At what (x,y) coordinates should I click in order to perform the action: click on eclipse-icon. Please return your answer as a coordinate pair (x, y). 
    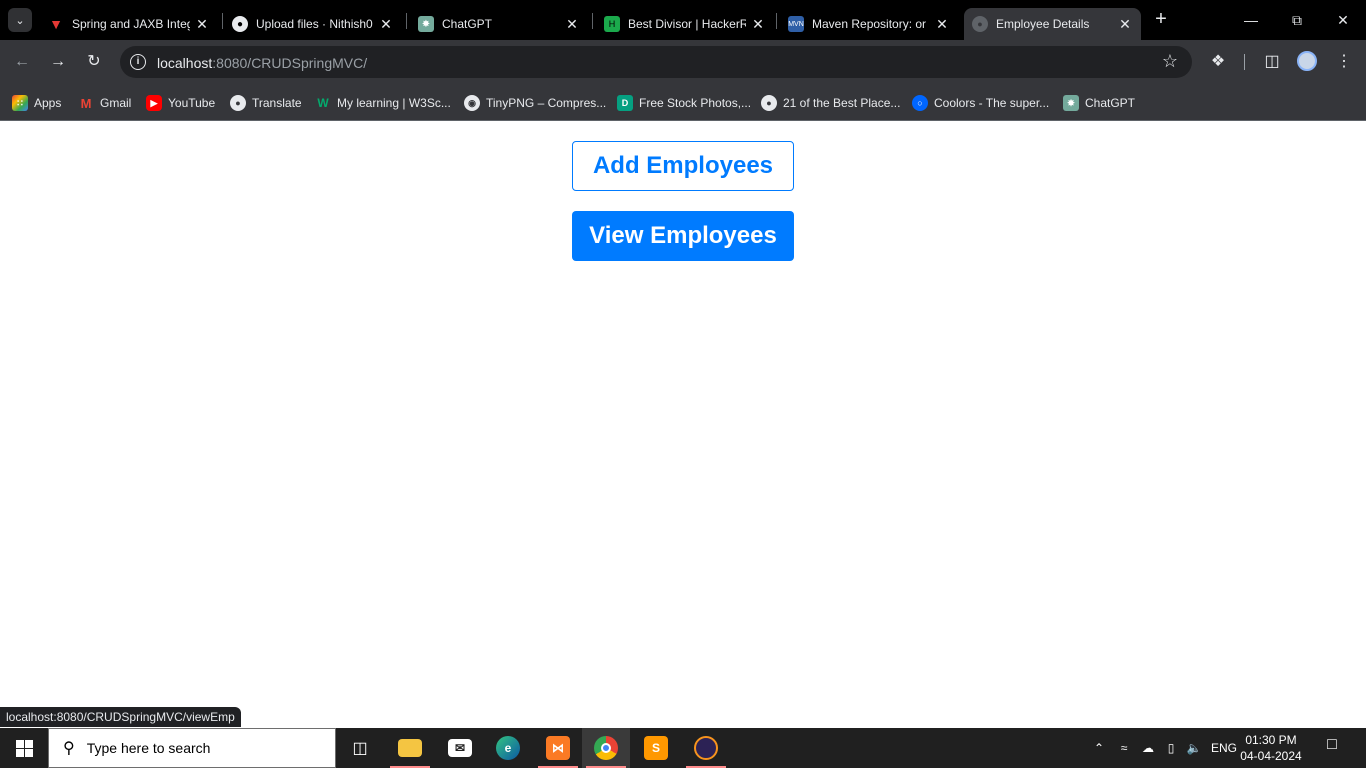
    Looking at the image, I should click on (706, 748).